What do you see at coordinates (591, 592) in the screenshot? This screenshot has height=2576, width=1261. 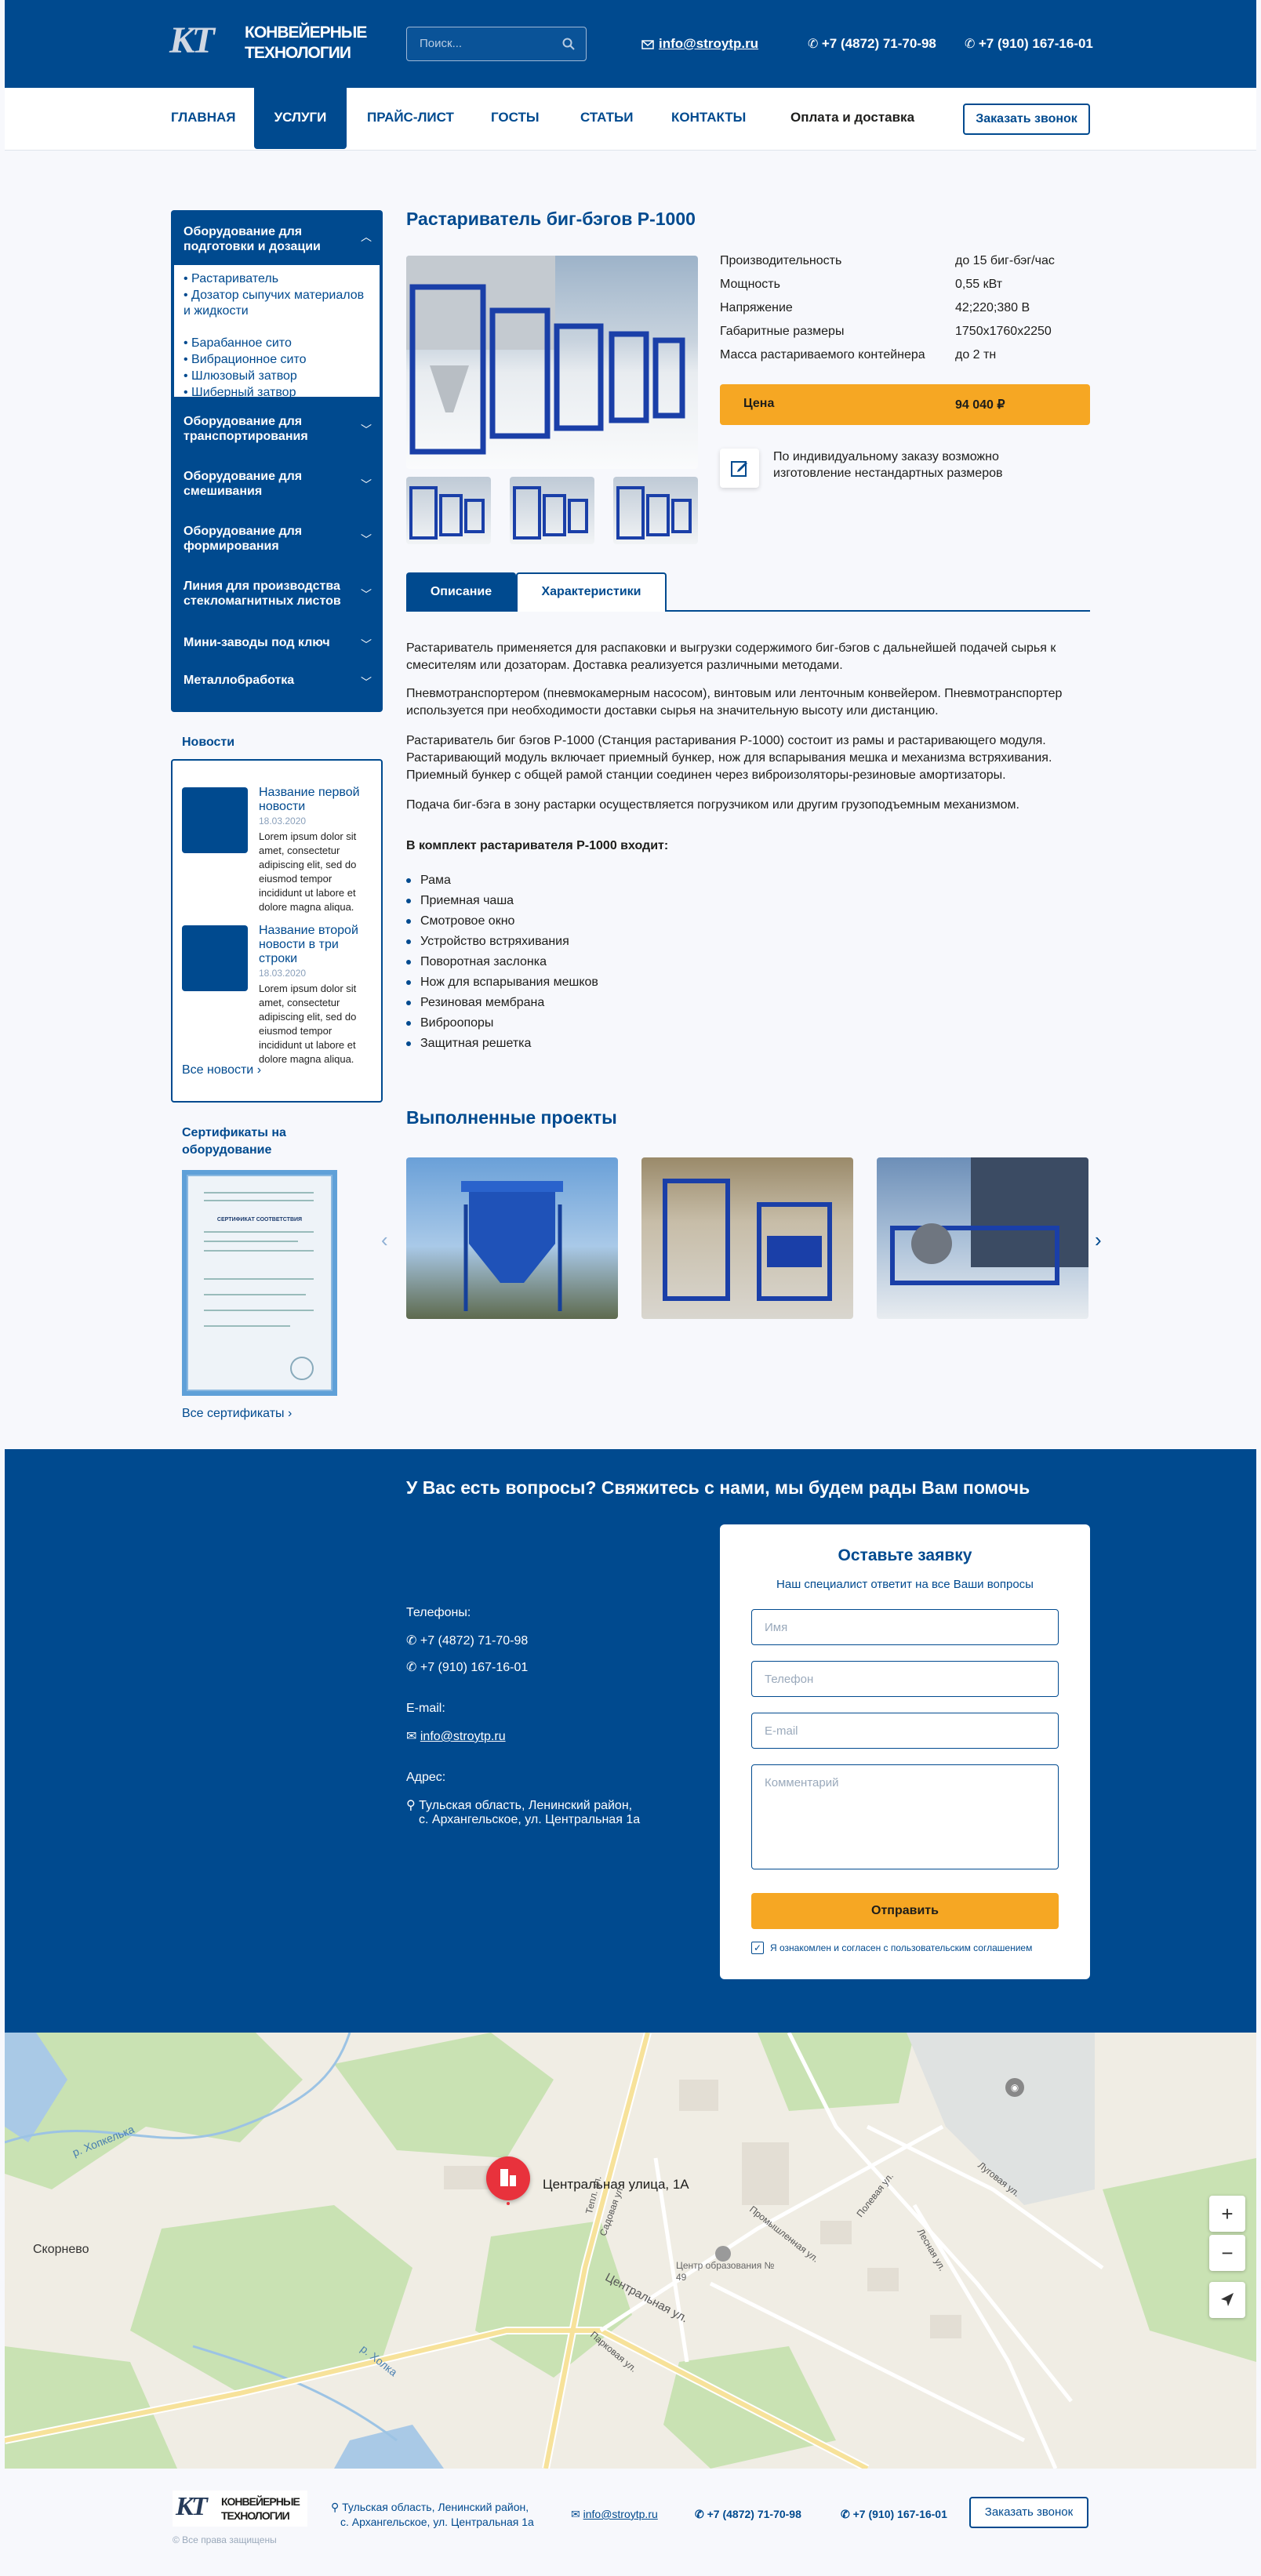 I see `tab-characteristics: Характеристики` at bounding box center [591, 592].